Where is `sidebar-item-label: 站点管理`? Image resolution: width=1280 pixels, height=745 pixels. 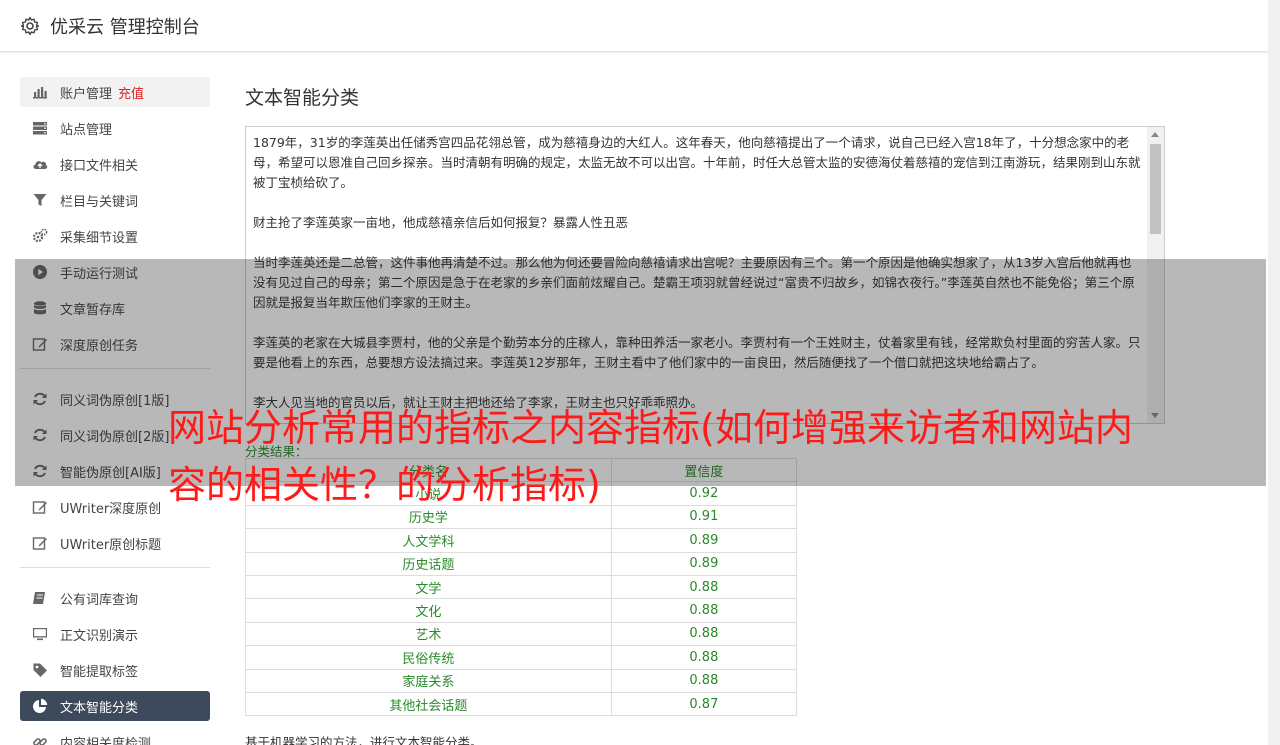
sidebar-item-label: 站点管理 is located at coordinates (86, 130).